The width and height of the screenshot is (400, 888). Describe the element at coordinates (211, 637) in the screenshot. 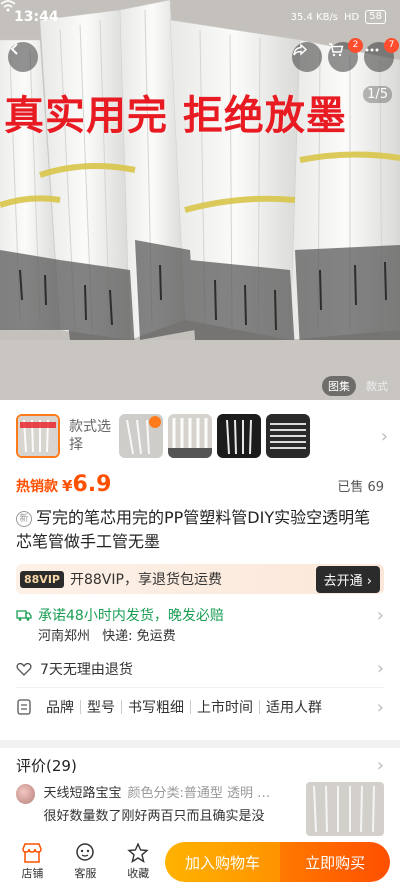

I see `shipping-detail: 河南郑州 快递: 免运费` at that location.